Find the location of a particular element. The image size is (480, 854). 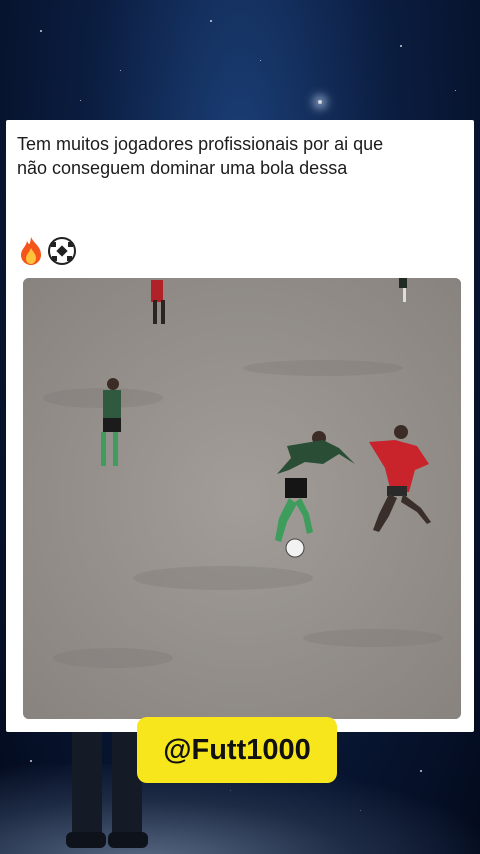

emoji-row is located at coordinates (47, 251).